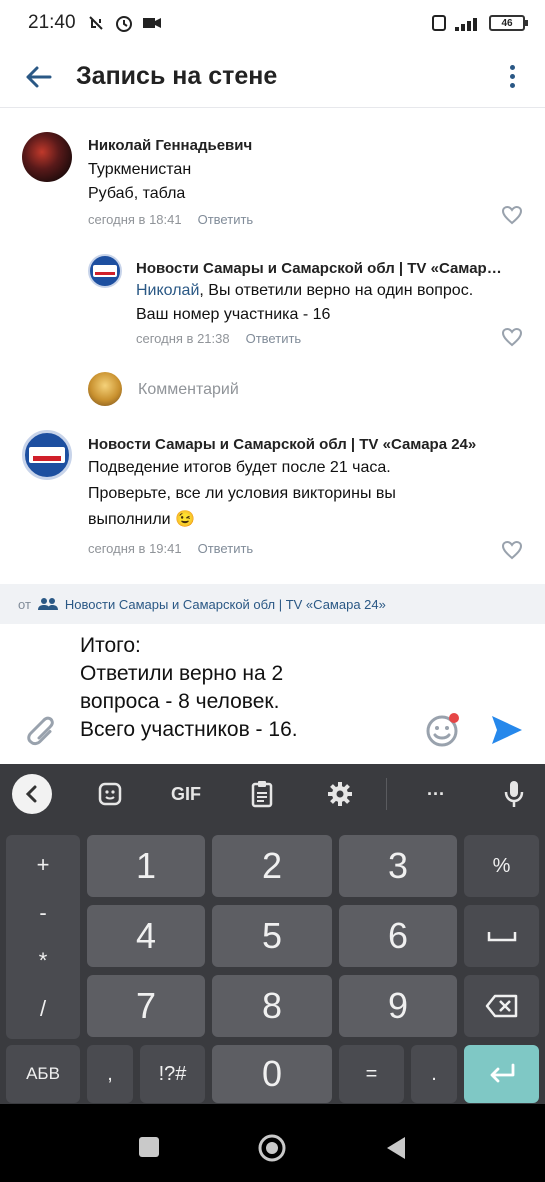  What do you see at coordinates (110, 1074) in the screenshot?
I see `comma-key: ,` at bounding box center [110, 1074].